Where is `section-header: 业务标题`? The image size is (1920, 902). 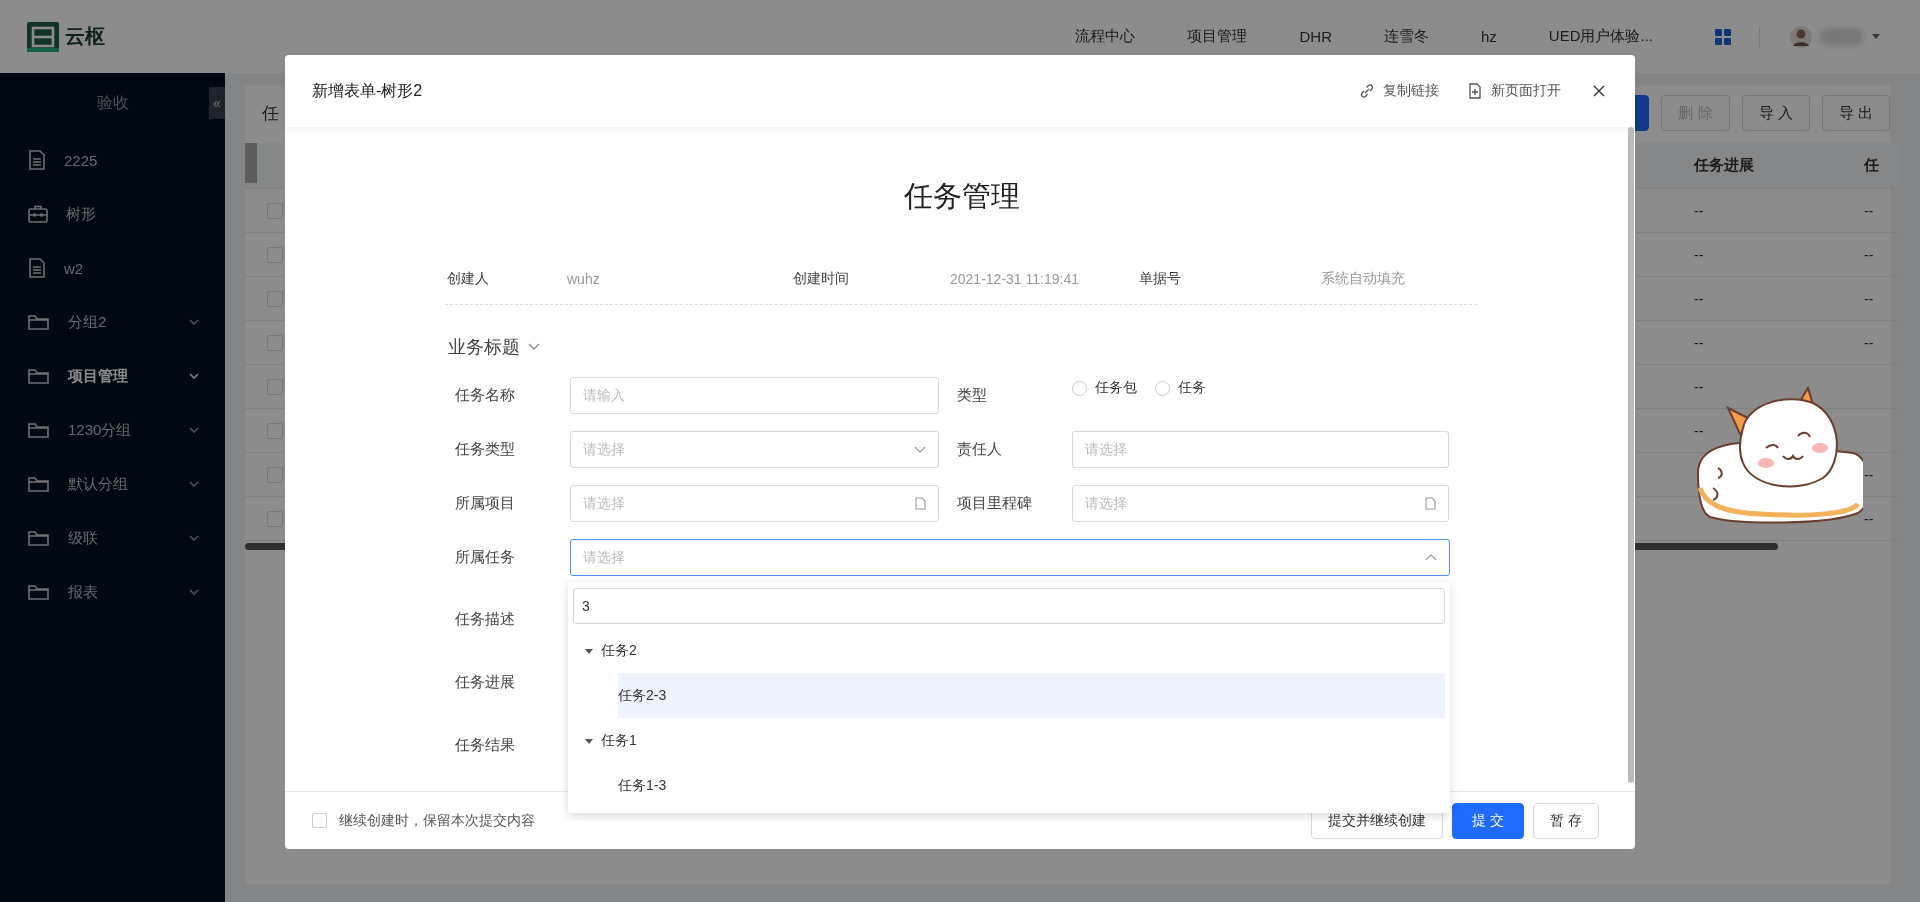 section-header: 业务标题 is located at coordinates (1038, 347).